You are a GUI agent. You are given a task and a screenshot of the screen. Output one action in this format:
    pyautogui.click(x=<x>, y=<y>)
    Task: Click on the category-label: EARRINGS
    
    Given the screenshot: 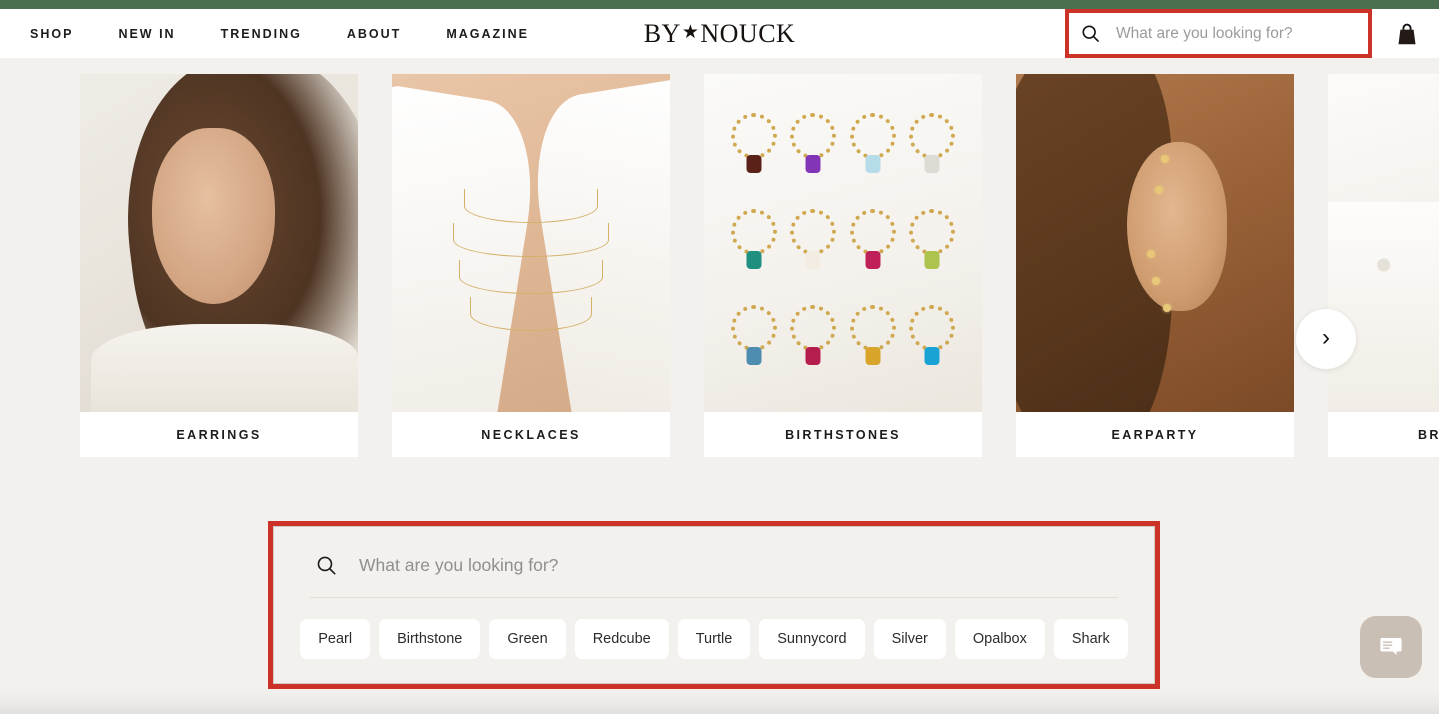 What is the action you would take?
    pyautogui.click(x=219, y=434)
    